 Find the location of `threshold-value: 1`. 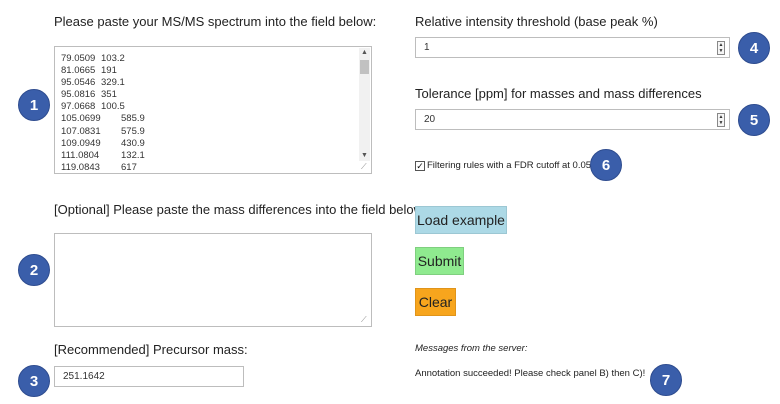

threshold-value: 1 is located at coordinates (427, 47).